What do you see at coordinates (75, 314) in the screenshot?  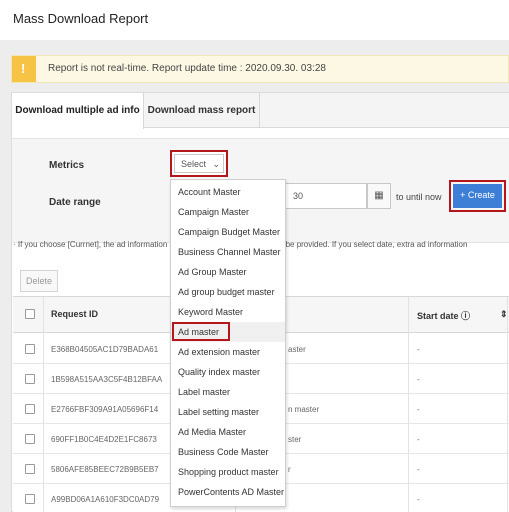 I see `request-id-header: Request ID` at bounding box center [75, 314].